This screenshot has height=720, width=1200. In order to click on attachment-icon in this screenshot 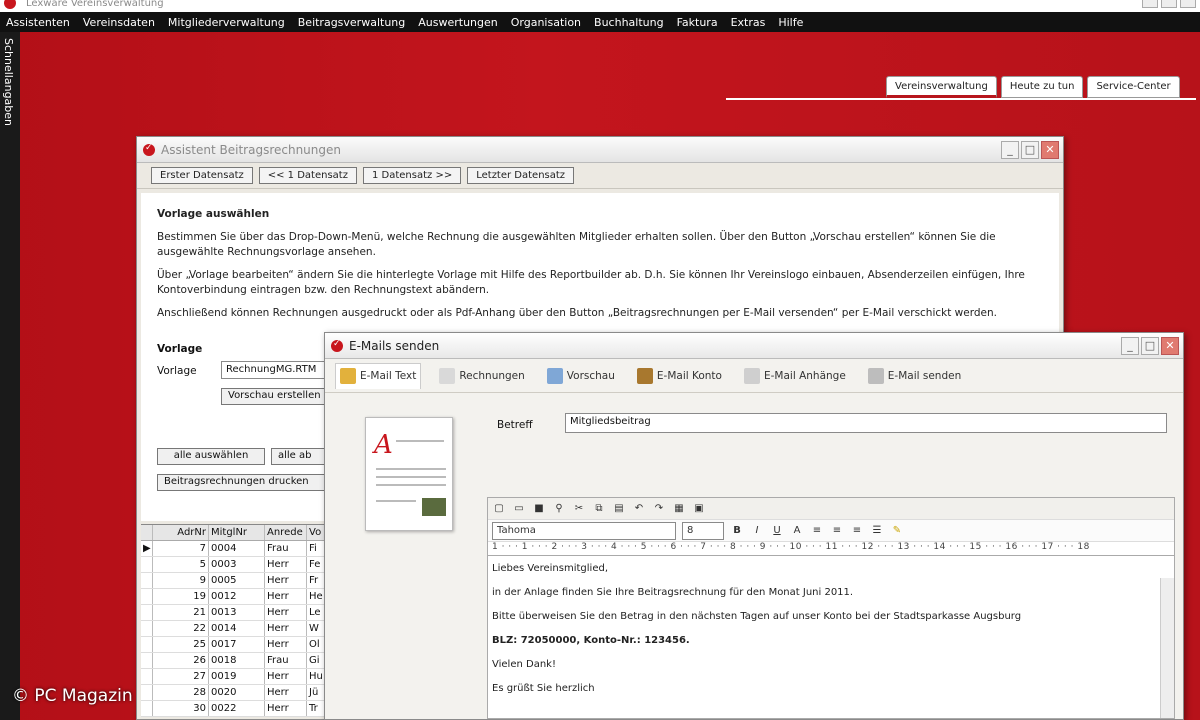, I will do `click(751, 375)`.